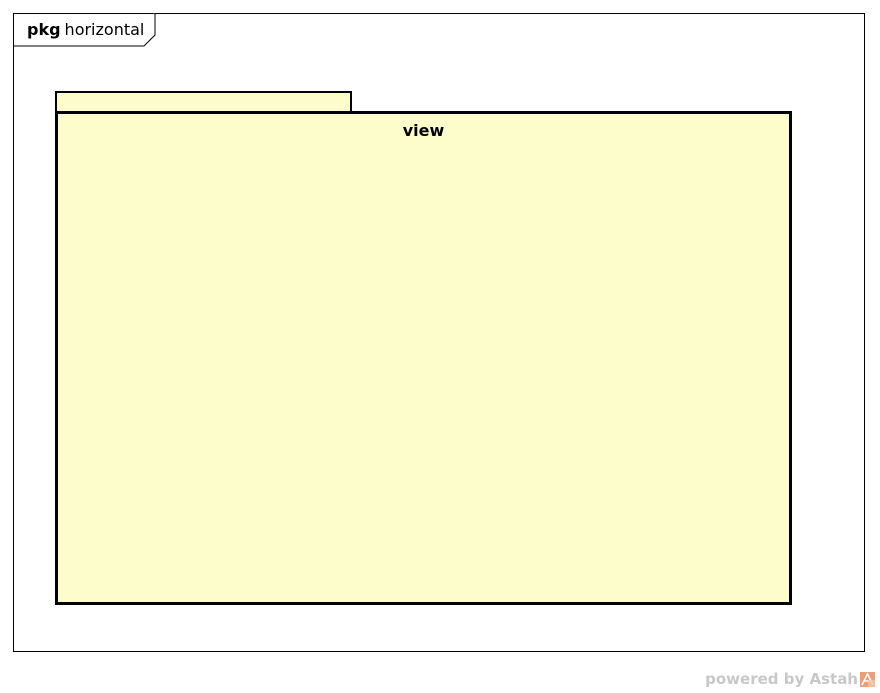  I want to click on frame-label: pkg horizontal, so click(85, 30).